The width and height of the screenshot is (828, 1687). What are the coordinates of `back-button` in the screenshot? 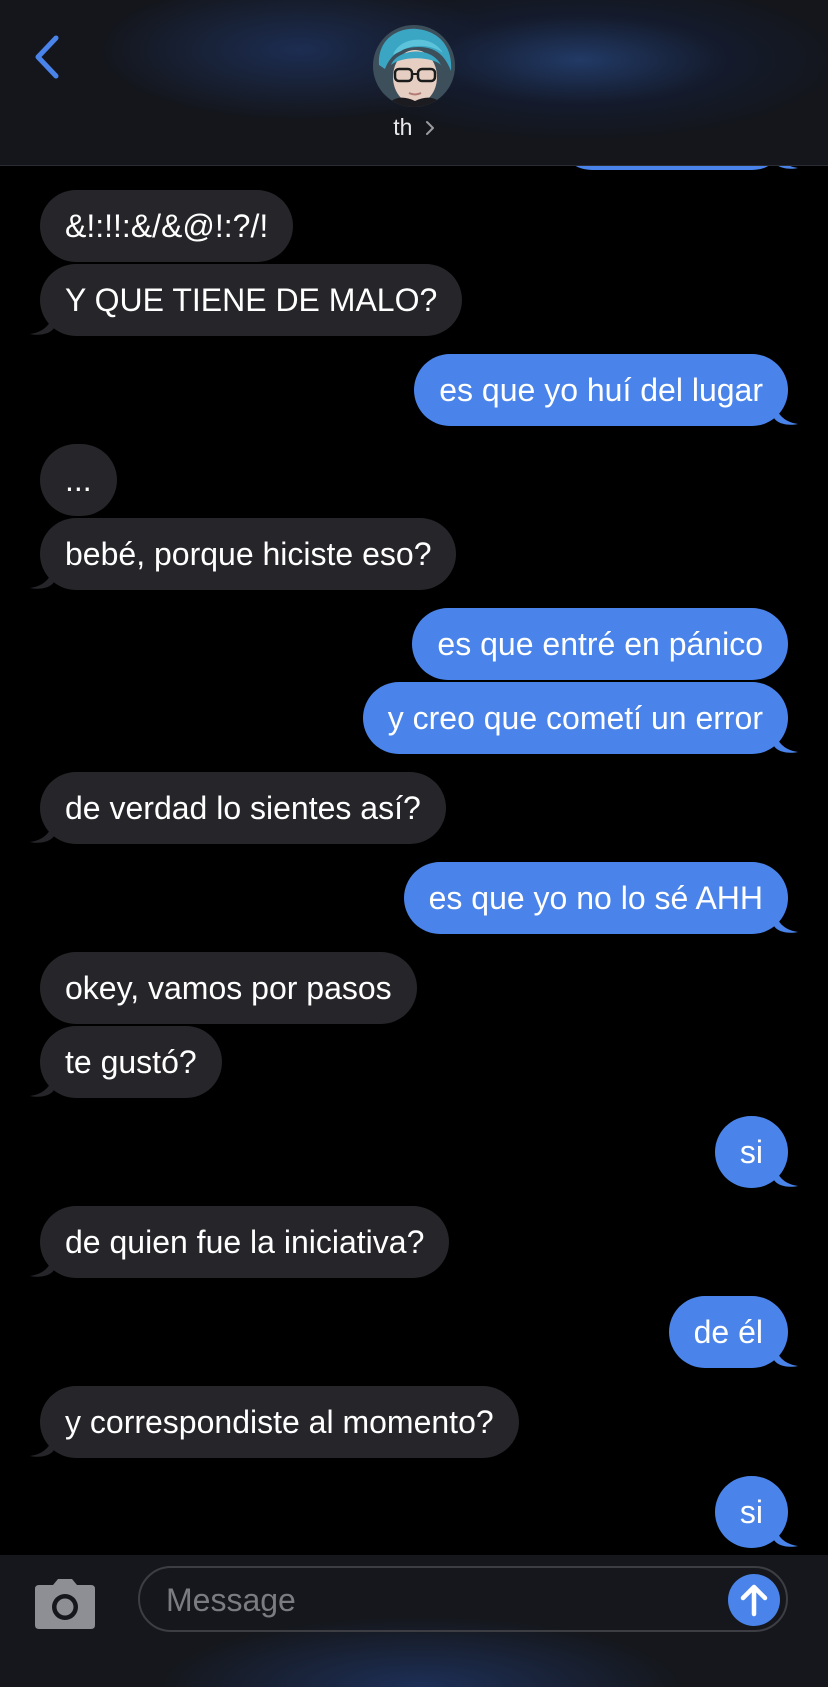 It's located at (48, 57).